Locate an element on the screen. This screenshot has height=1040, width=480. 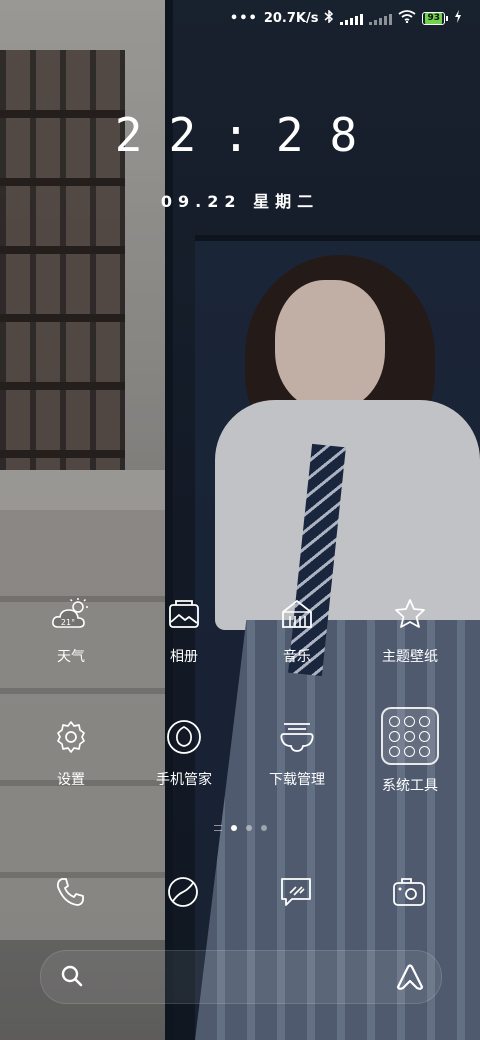
clock-time: 22:28 is located at coordinates (240, 135).